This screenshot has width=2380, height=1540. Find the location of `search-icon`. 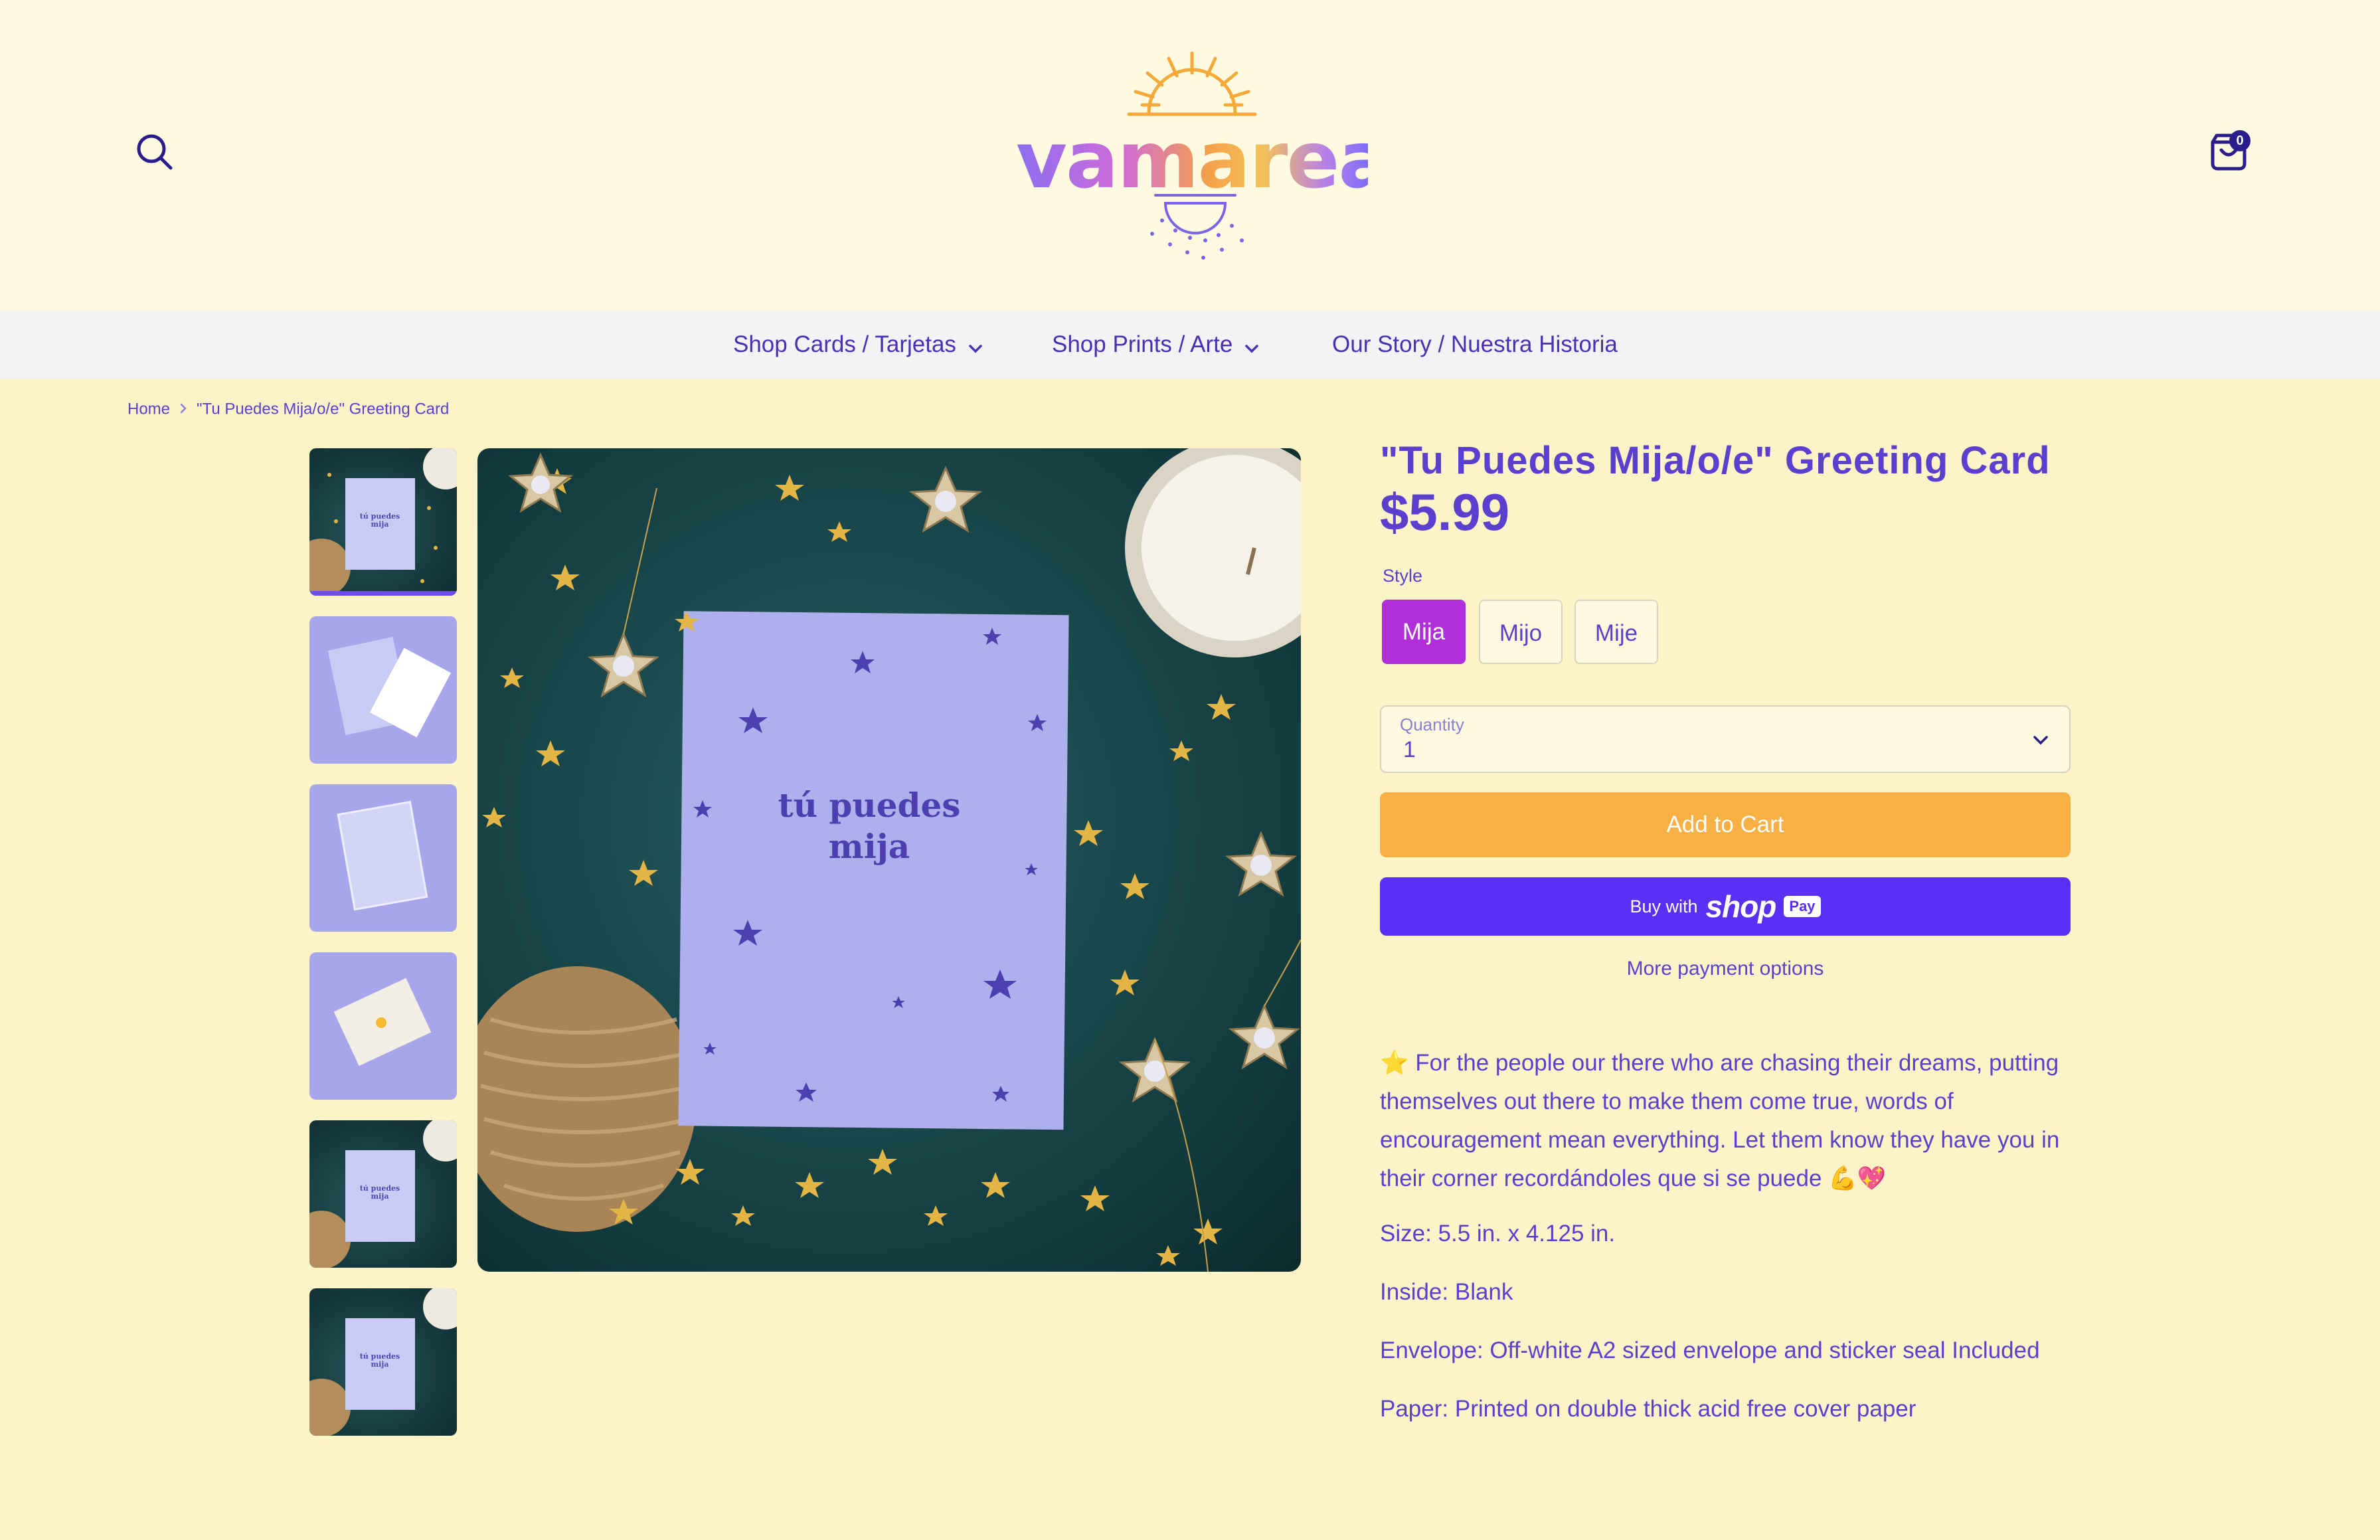

search-icon is located at coordinates (155, 152).